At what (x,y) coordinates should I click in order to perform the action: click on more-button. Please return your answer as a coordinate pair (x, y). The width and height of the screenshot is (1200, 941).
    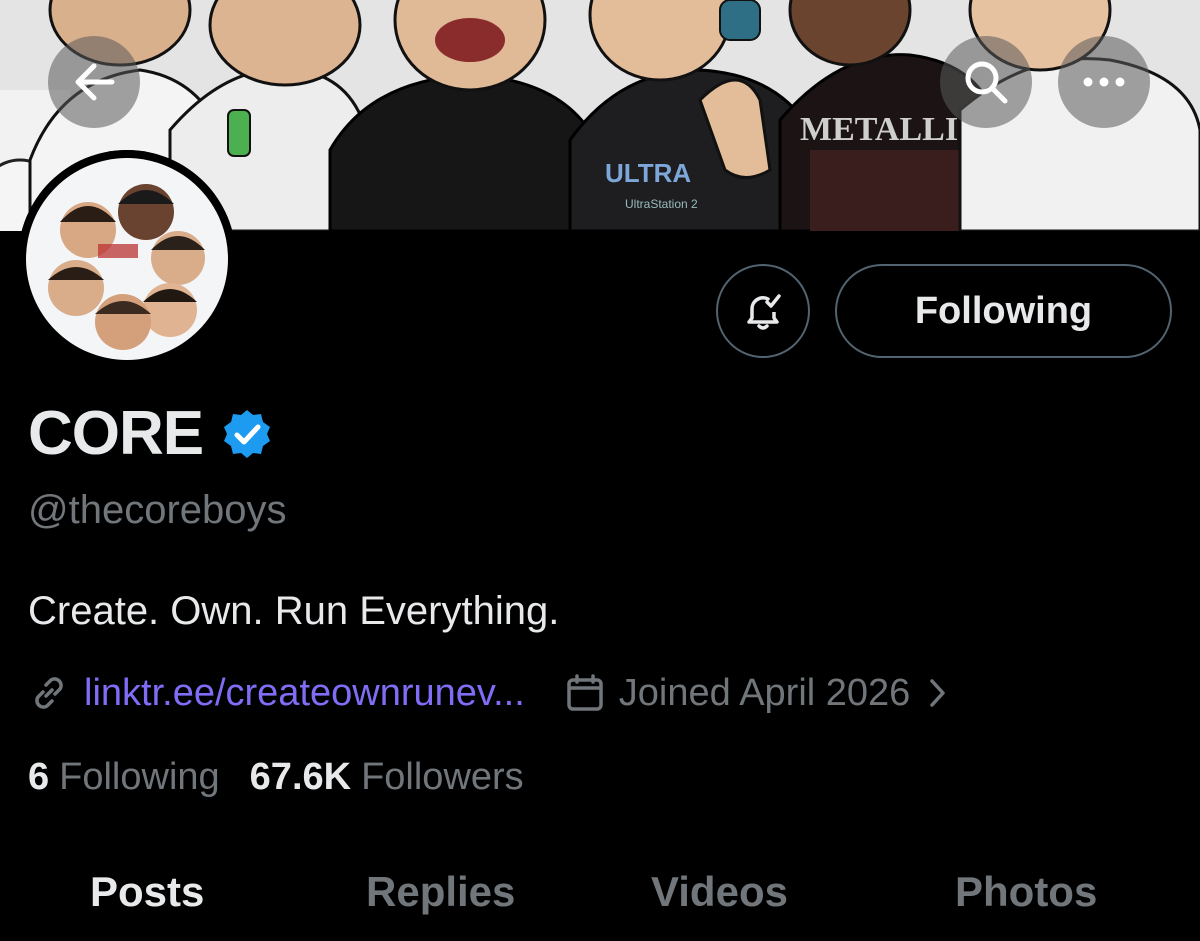
    Looking at the image, I should click on (1104, 82).